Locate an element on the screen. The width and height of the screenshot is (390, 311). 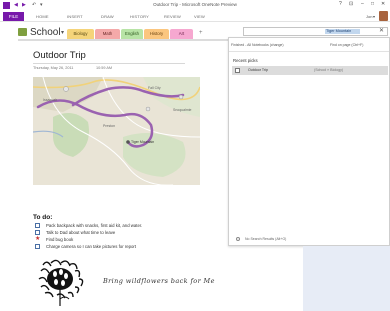
tab-history: HISTORY is located at coordinates (139, 16).